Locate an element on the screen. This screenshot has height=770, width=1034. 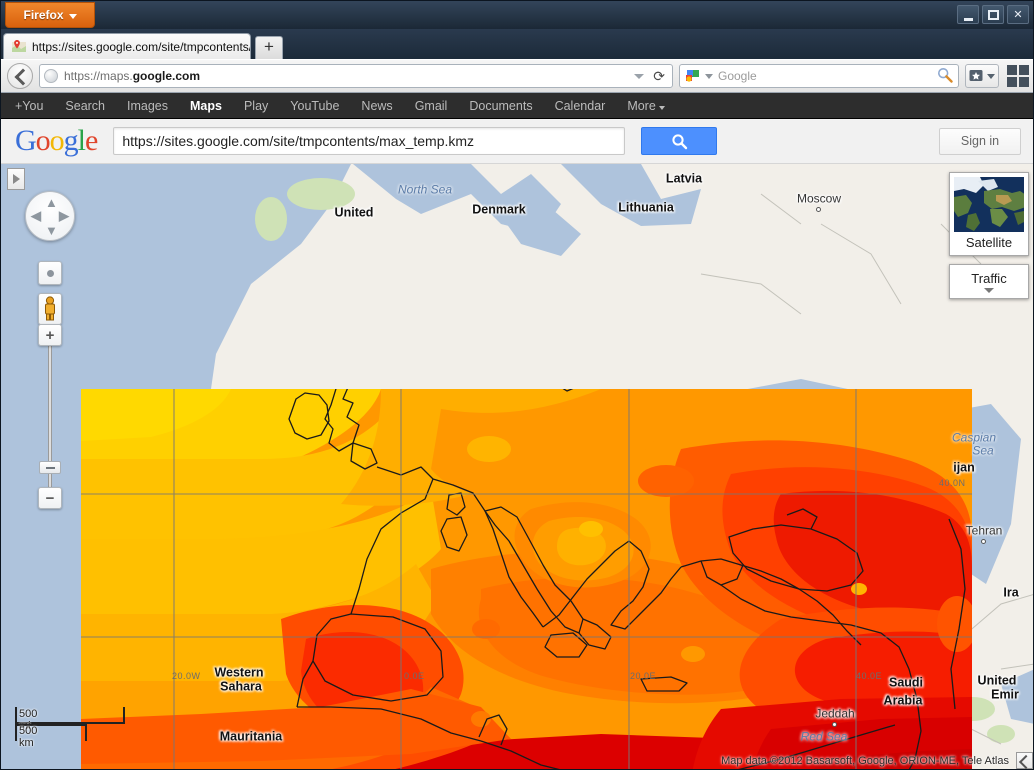
gnav-item-label: Documents is located at coordinates (501, 105).